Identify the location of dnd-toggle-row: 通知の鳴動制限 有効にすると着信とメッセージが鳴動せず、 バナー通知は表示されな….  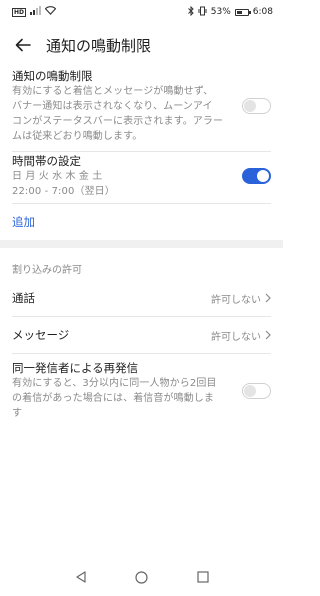
(141, 106).